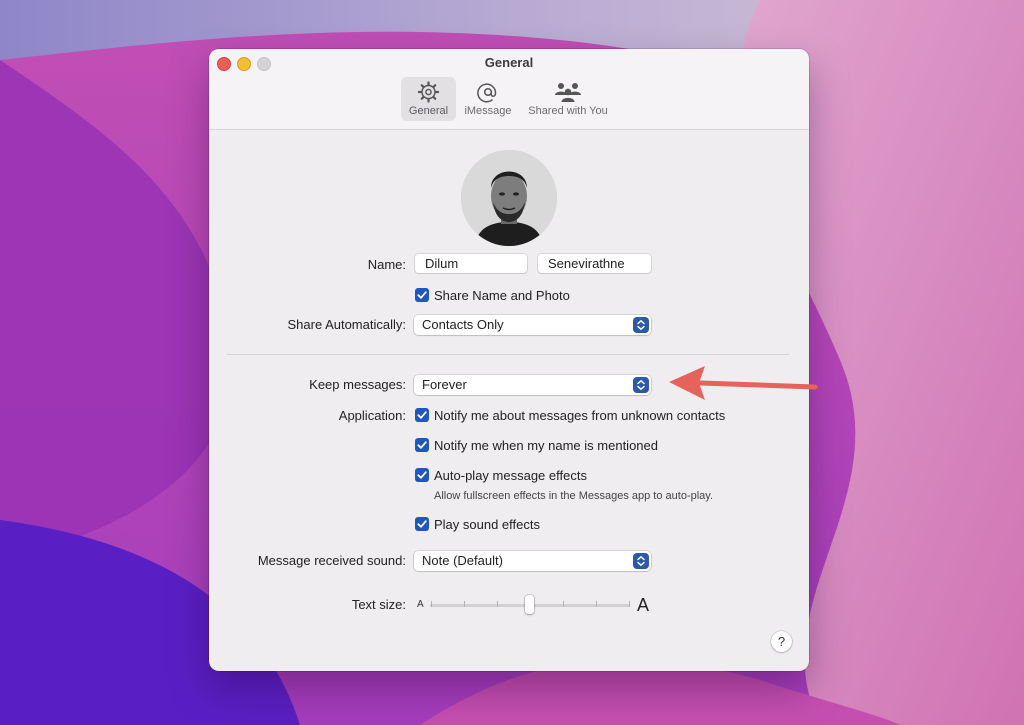  What do you see at coordinates (444, 384) in the screenshot?
I see `keep-messages-value: Forever` at bounding box center [444, 384].